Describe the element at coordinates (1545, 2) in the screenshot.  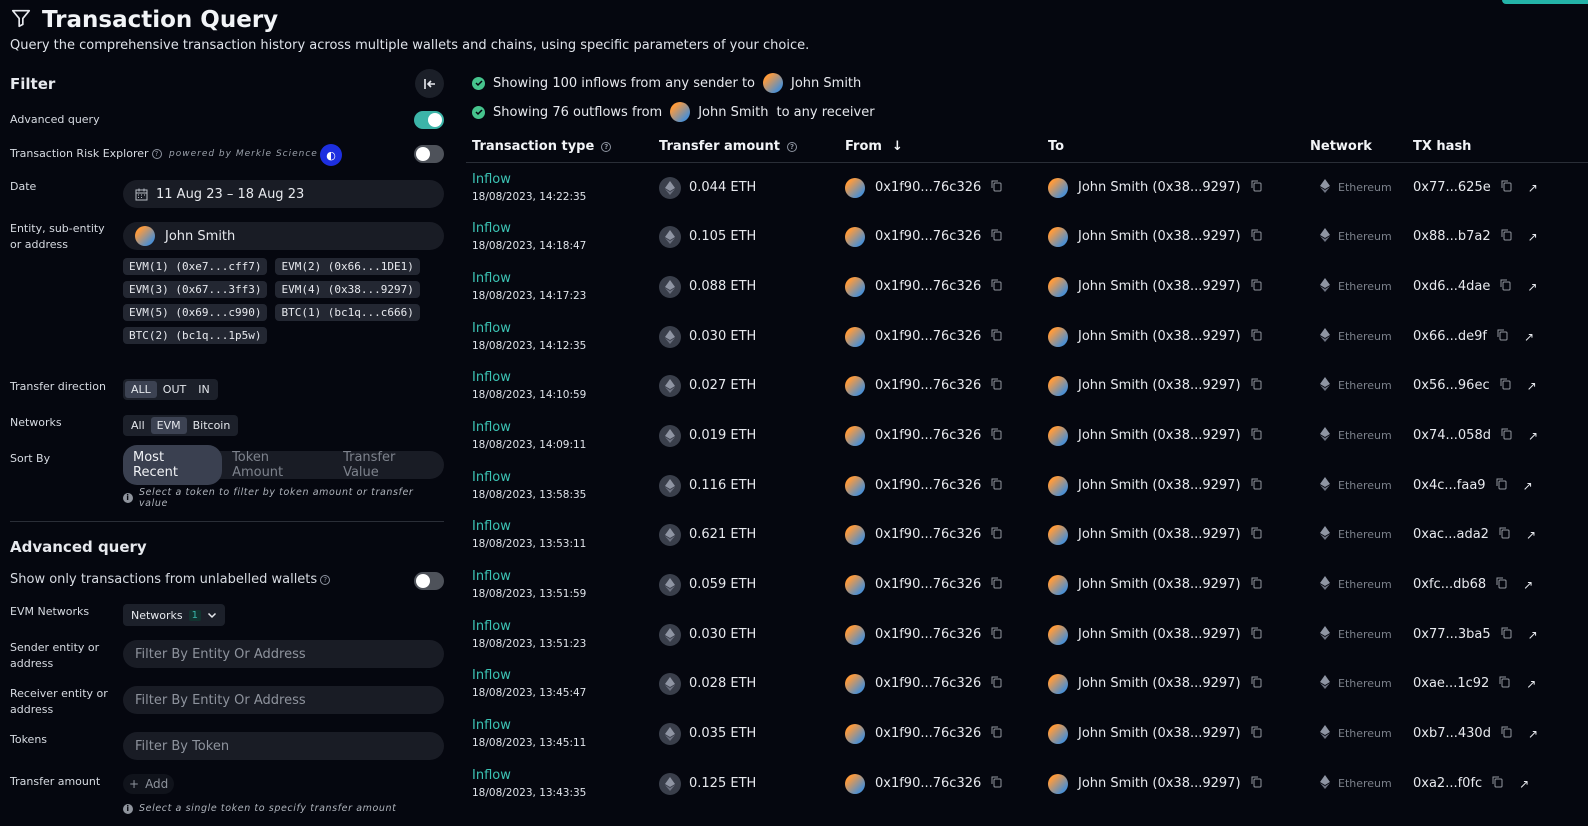
I see `top-accent-bar` at that location.